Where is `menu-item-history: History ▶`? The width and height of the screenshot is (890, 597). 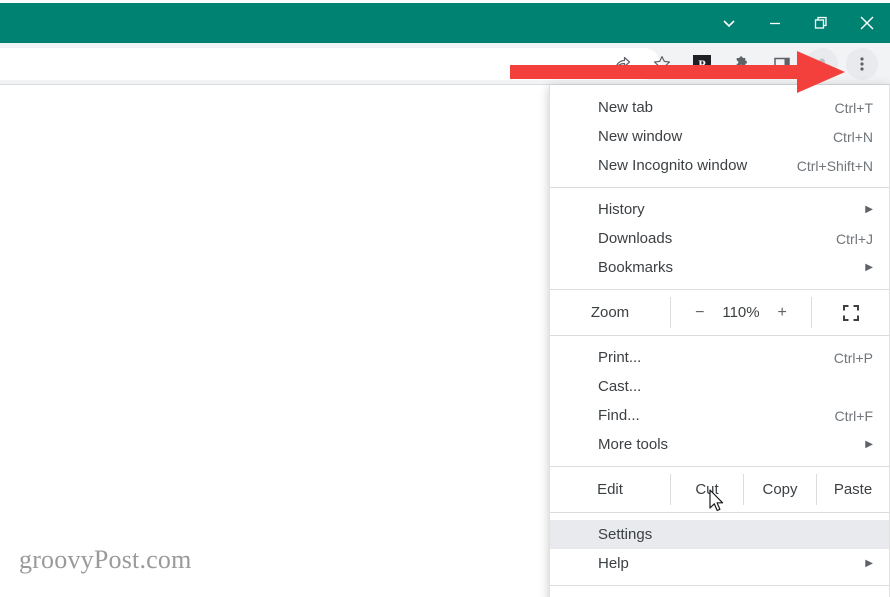 menu-item-history: History ▶ is located at coordinates (719, 209).